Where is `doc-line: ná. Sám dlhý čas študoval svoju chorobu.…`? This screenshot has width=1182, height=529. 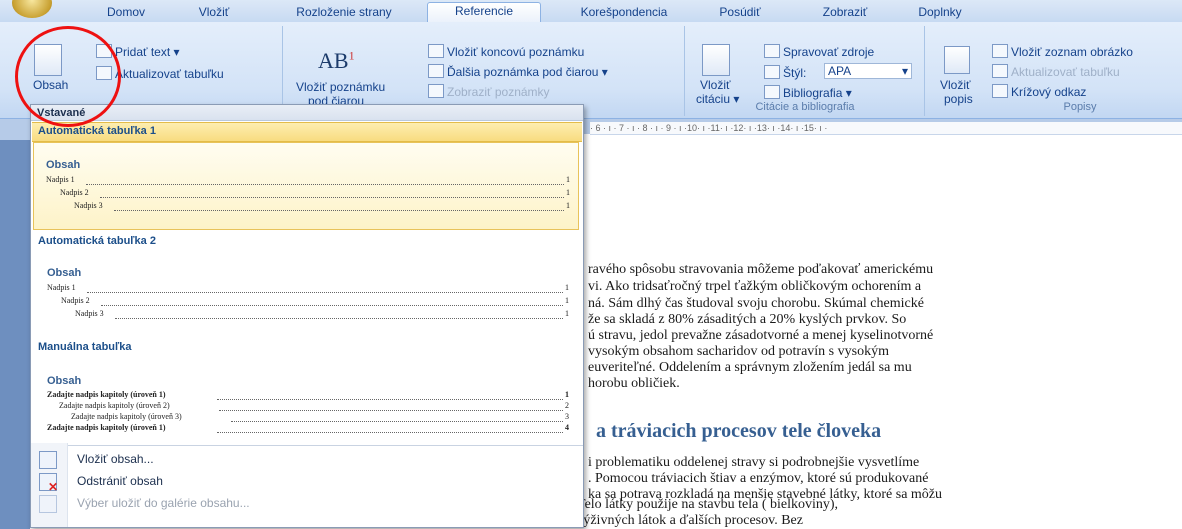
doc-line: ná. Sám dlhý čas študoval svoju chorobu.… is located at coordinates (756, 303).